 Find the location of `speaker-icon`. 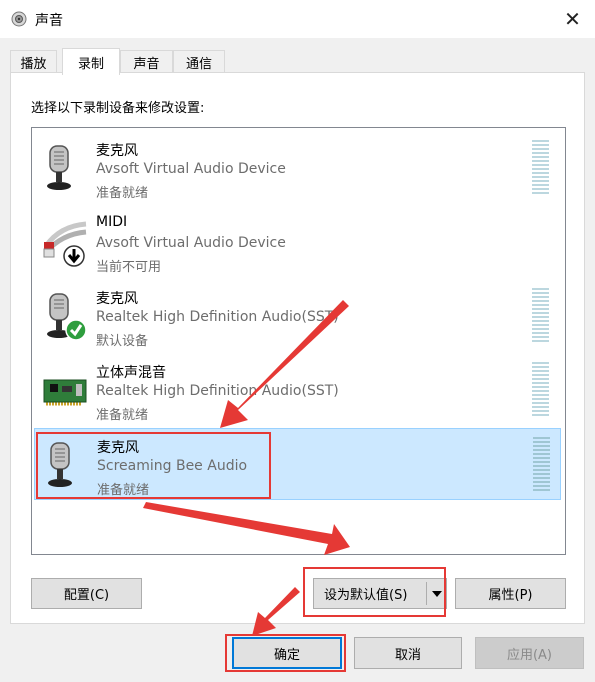

speaker-icon is located at coordinates (19, 19).